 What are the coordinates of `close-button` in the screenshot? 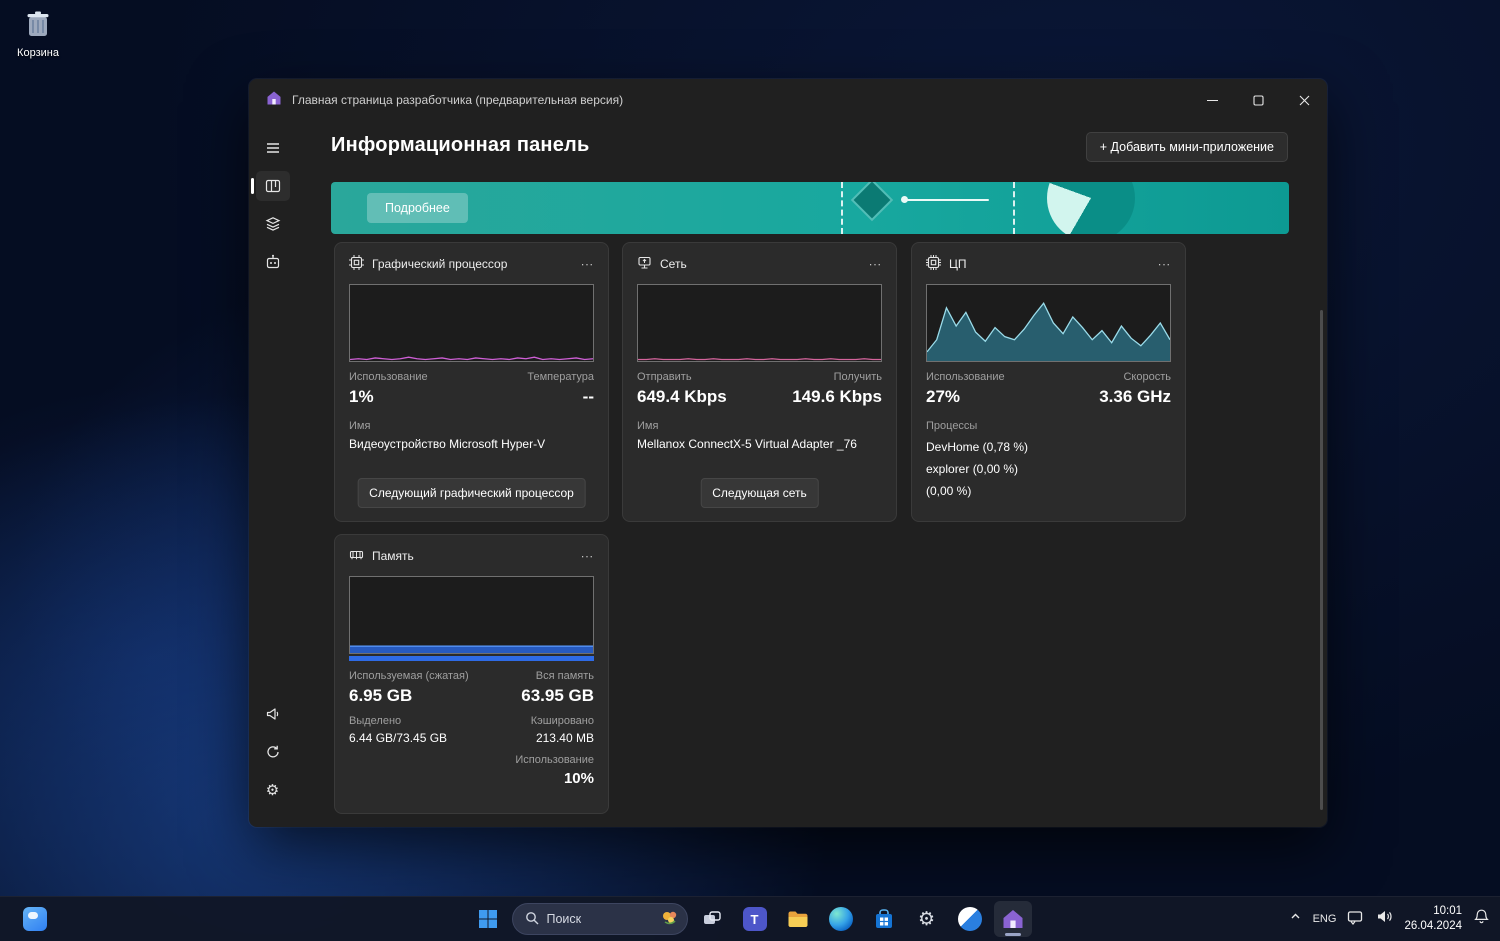 It's located at (1304, 100).